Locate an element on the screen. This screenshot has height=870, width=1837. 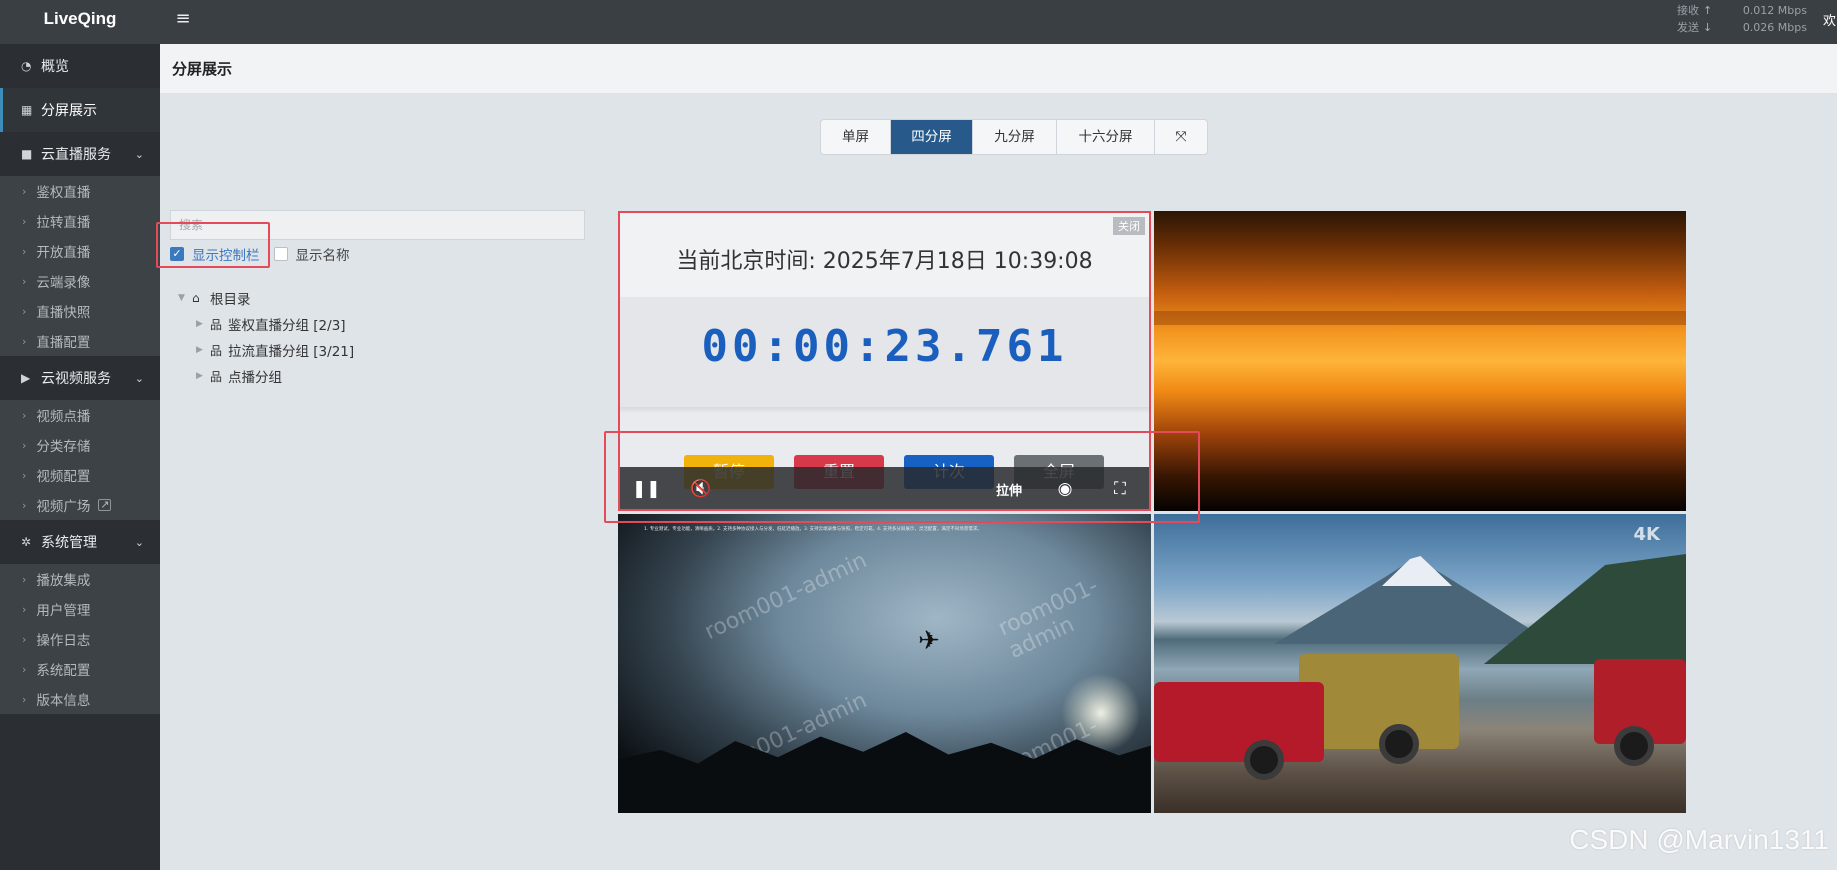
sidebar-item-label: 拉转直播 is located at coordinates (63, 223).